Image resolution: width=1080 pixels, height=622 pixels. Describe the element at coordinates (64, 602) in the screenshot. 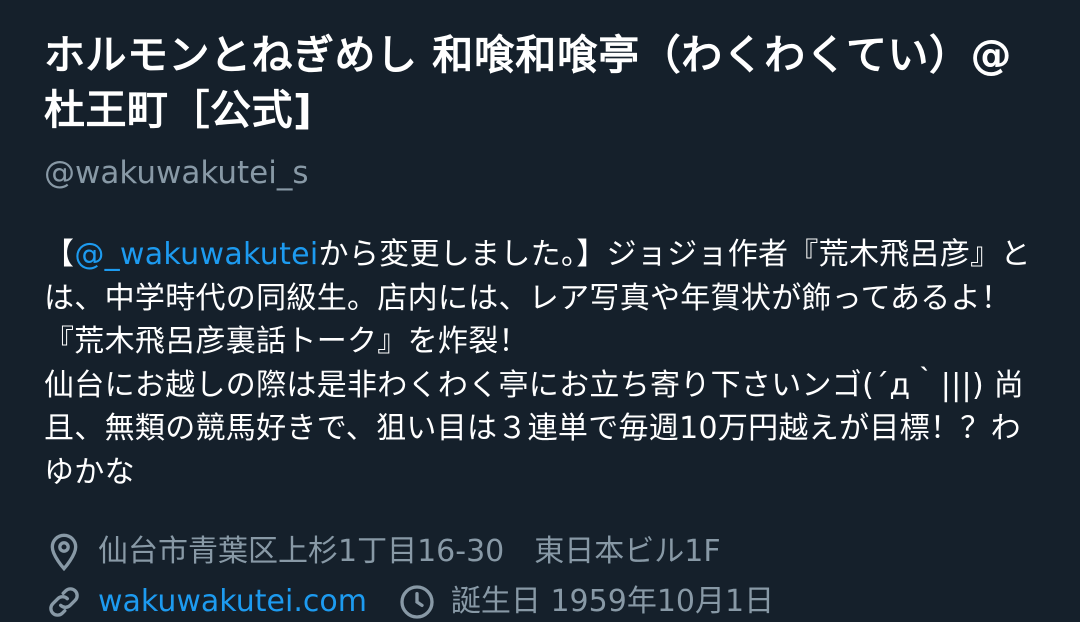

I see `link-icon` at that location.